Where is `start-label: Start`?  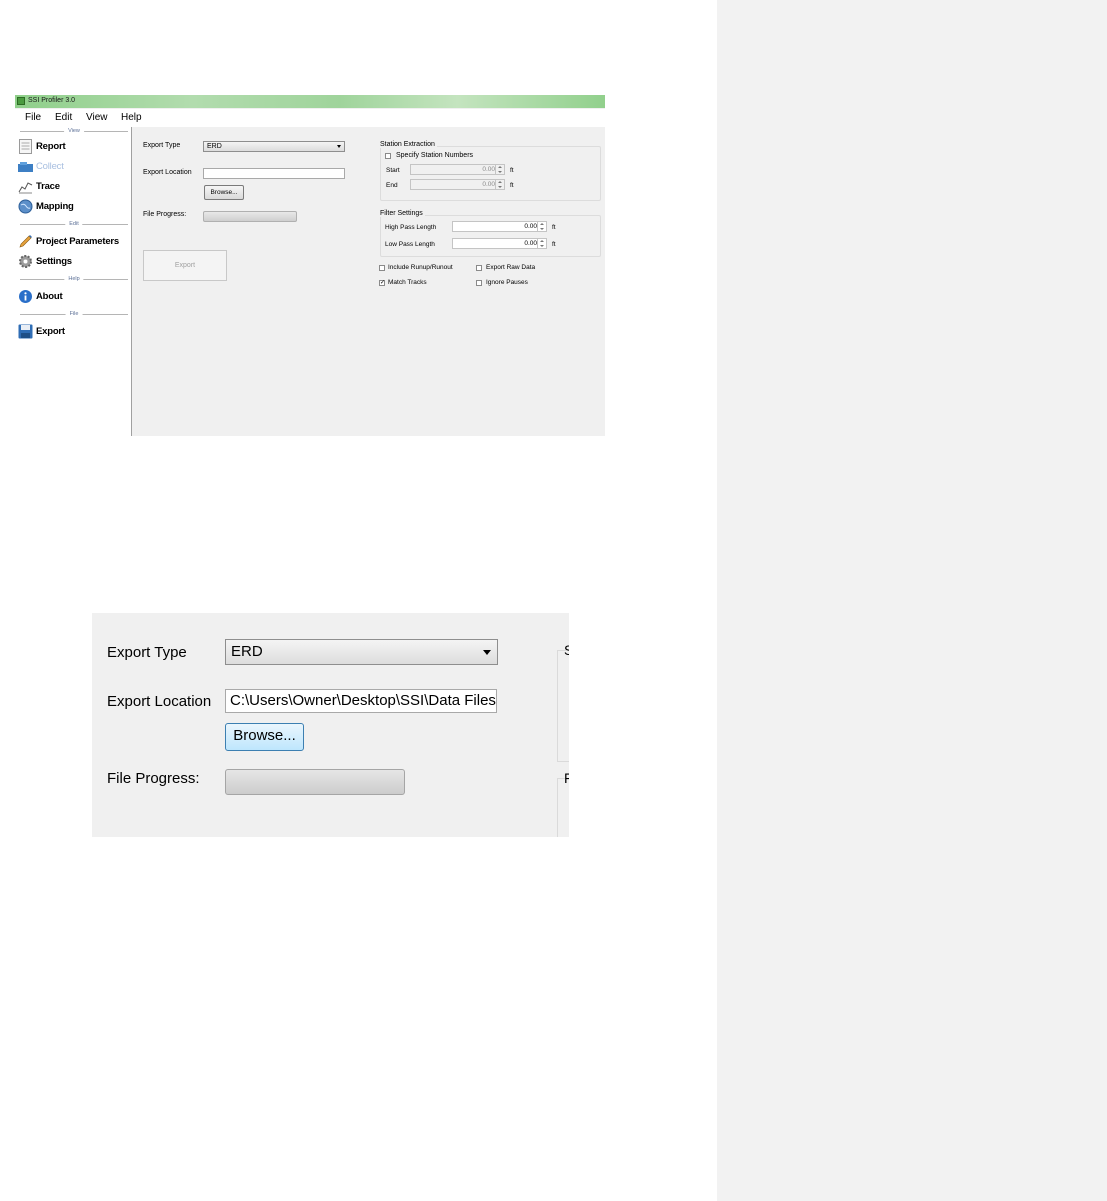
start-label: Start is located at coordinates (393, 170).